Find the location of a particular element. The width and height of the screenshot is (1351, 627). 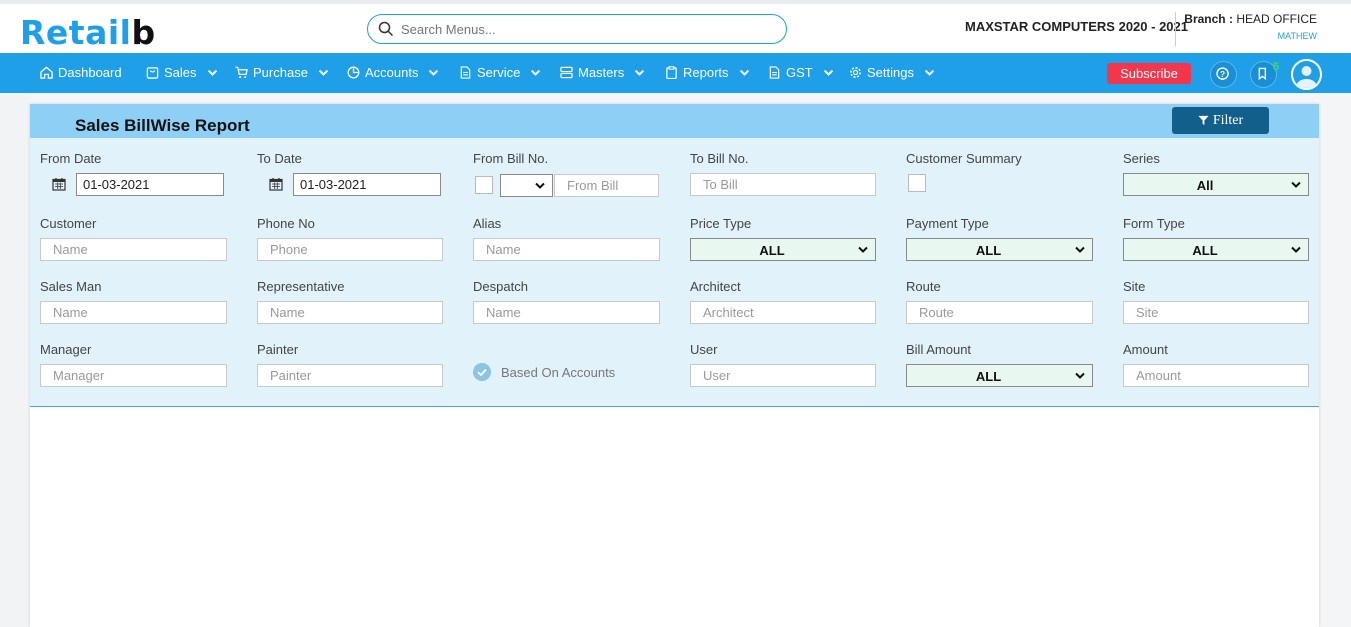

filter-button: Filter is located at coordinates (1220, 120).